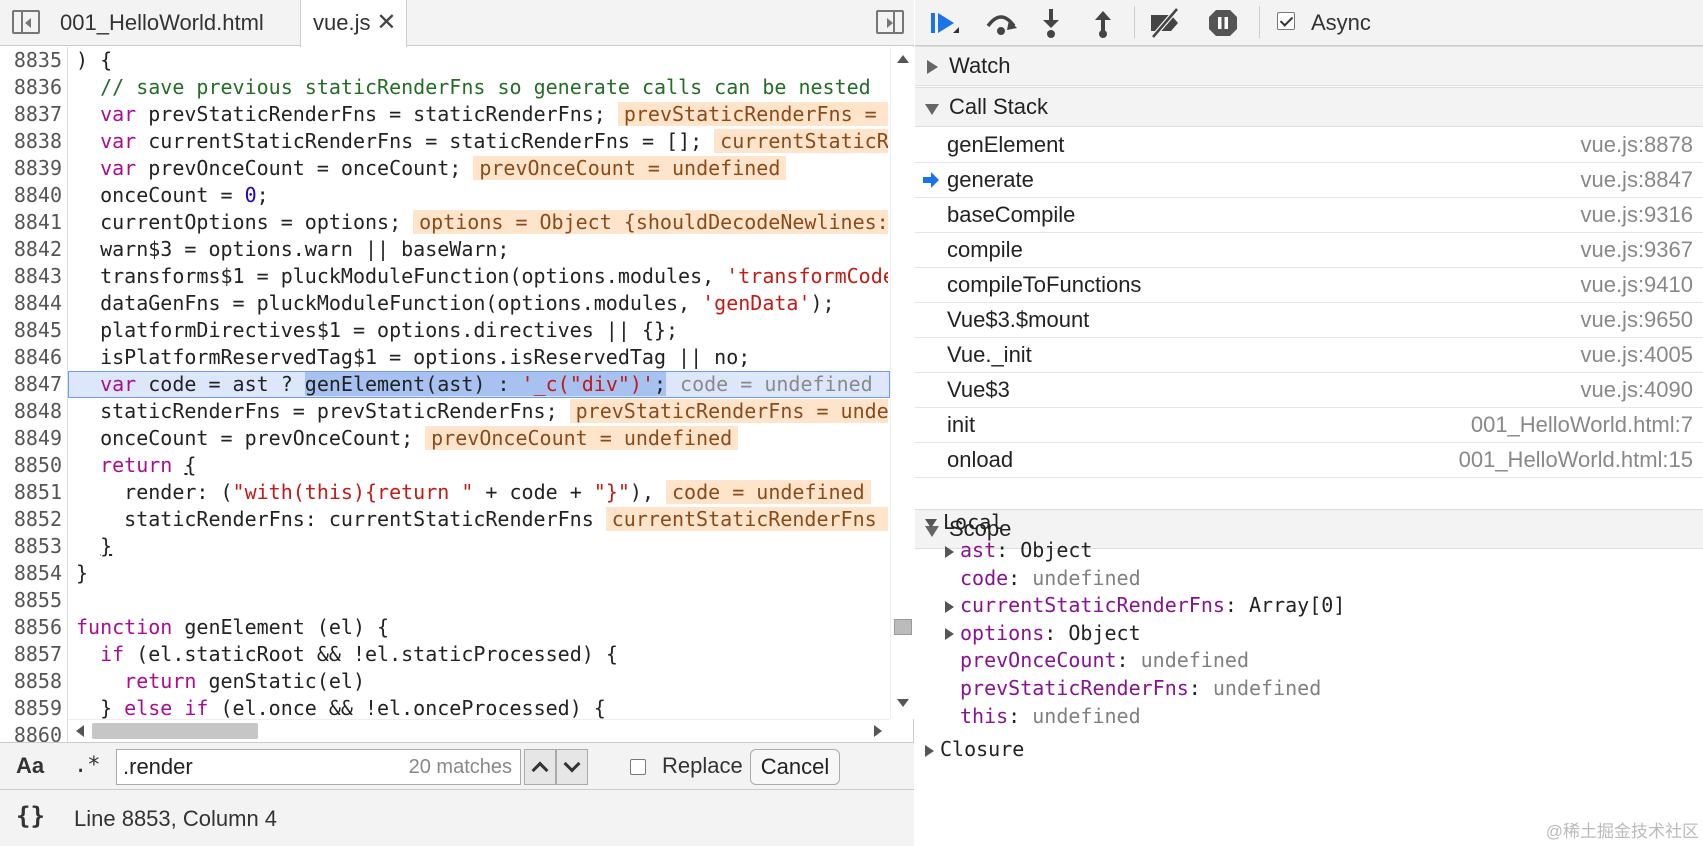 The height and width of the screenshot is (846, 1703). Describe the element at coordinates (31, 60) in the screenshot. I see `line-number: 8835` at that location.